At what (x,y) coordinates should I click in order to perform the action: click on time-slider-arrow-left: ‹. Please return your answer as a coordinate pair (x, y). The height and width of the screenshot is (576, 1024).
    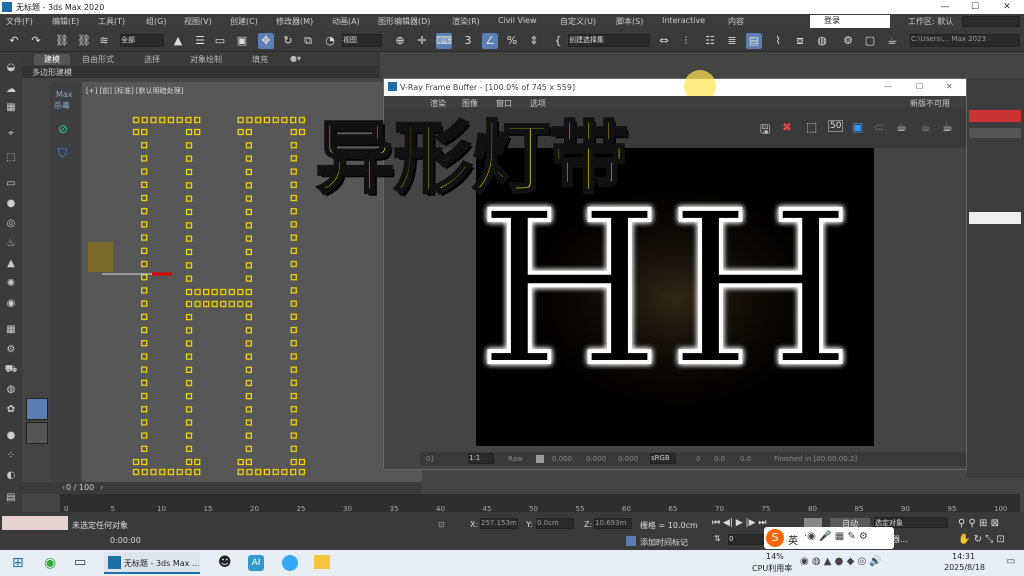
    Looking at the image, I should click on (63, 487).